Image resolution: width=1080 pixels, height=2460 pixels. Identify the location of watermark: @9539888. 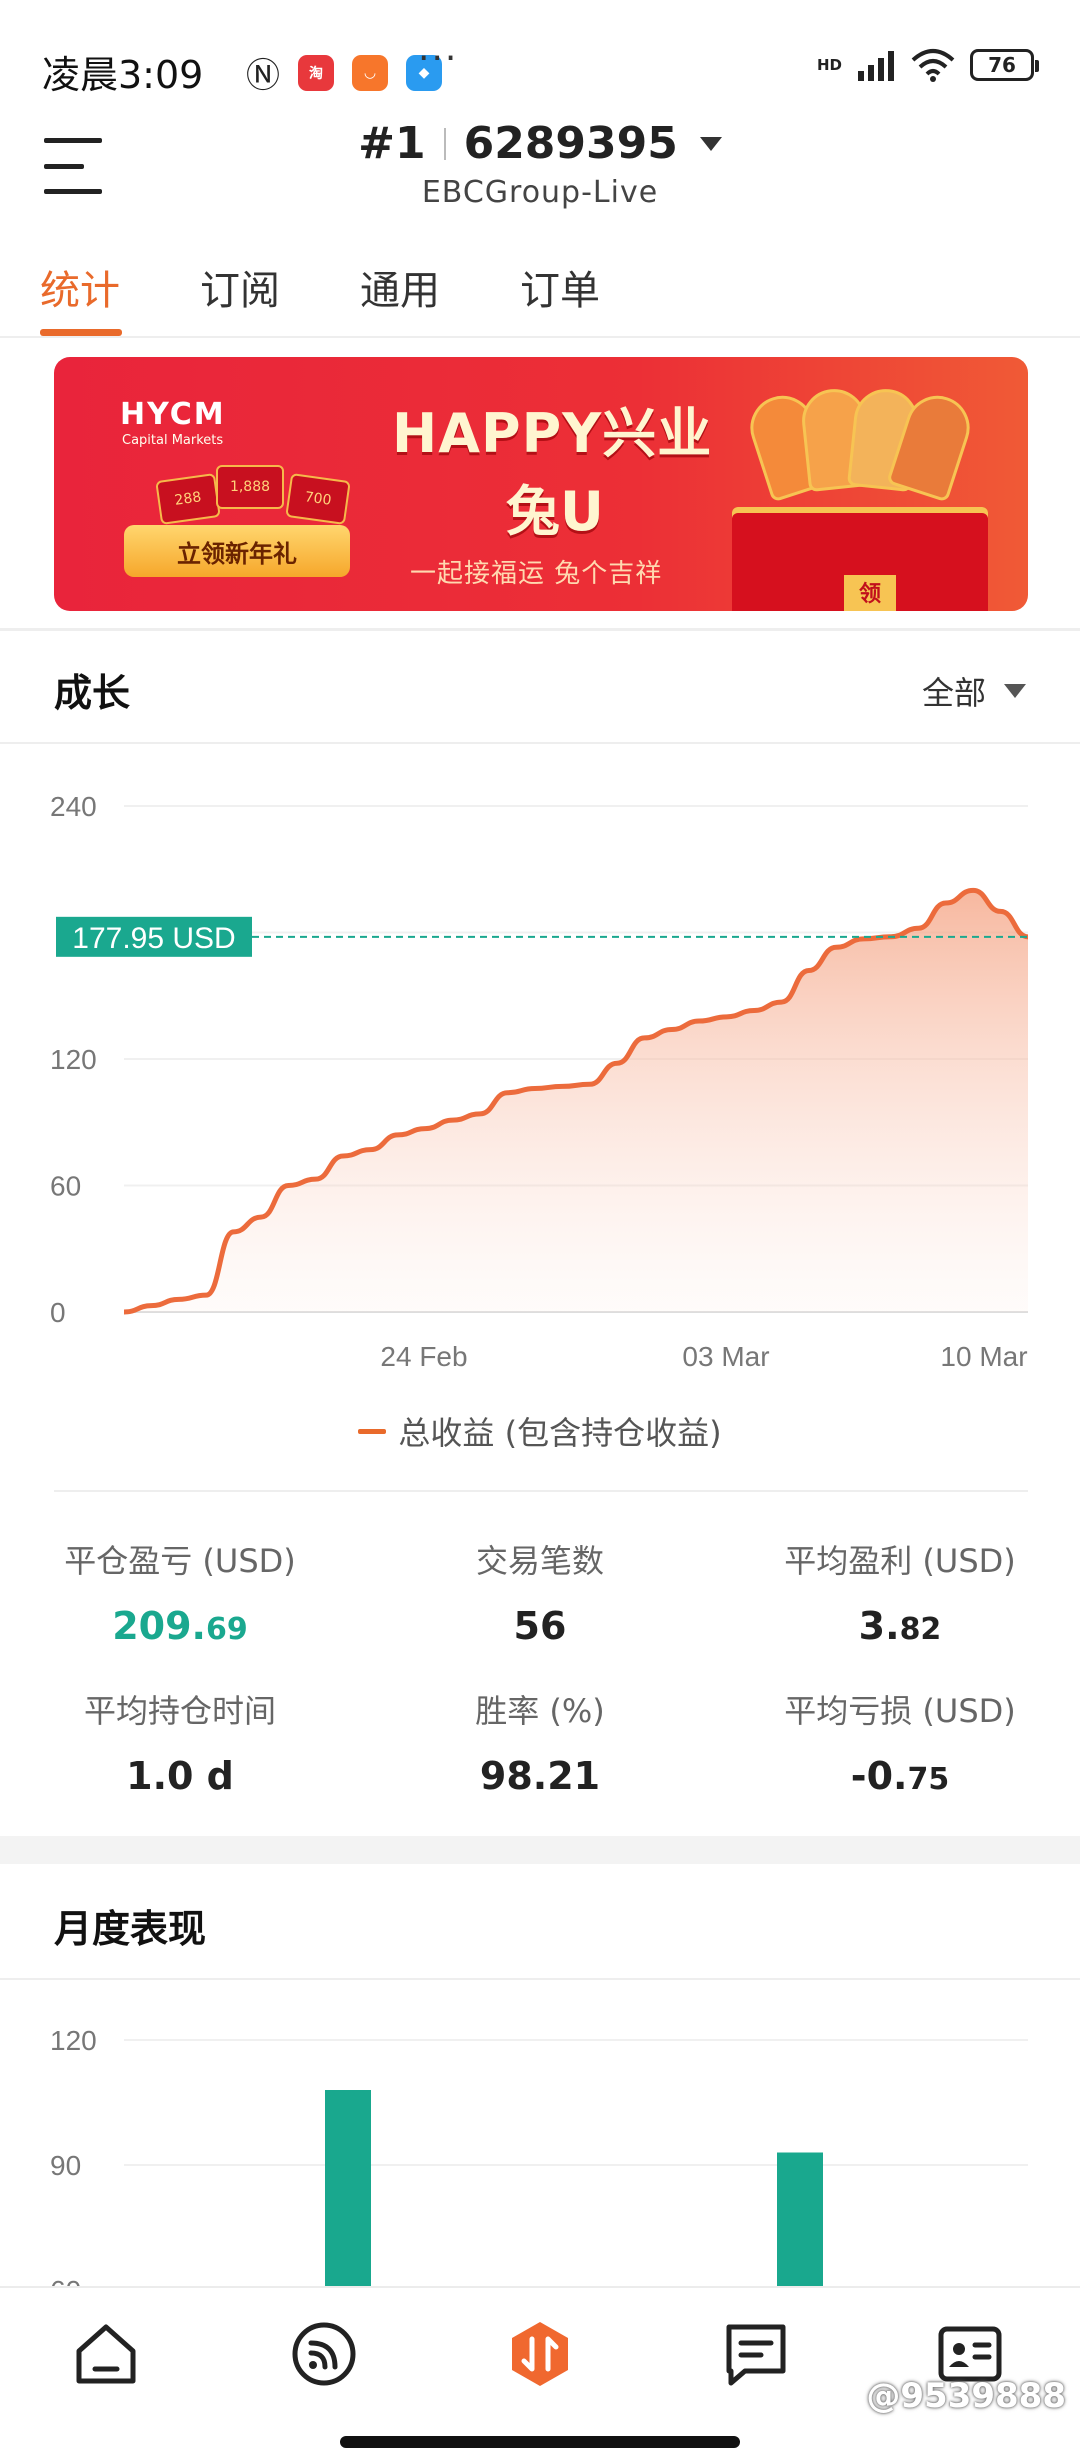
(966, 2396).